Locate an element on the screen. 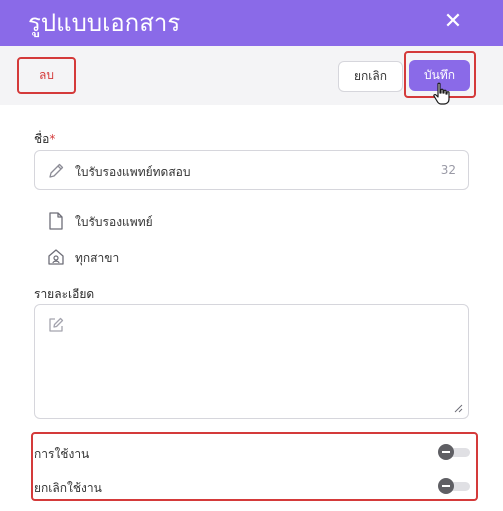  active-toggle-row: การใช้งาน is located at coordinates (252, 452).